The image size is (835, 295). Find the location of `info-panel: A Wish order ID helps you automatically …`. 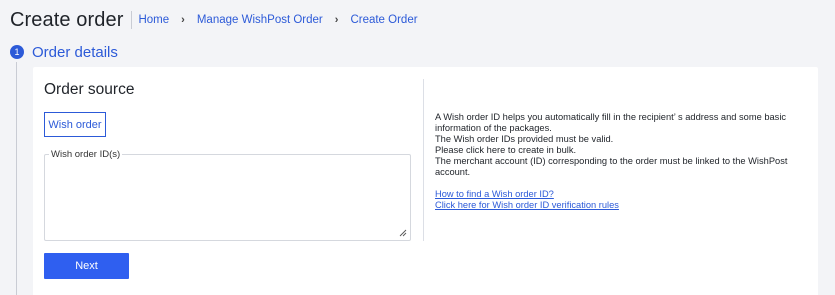

info-panel: A Wish order ID helps you automatically … is located at coordinates (620, 161).